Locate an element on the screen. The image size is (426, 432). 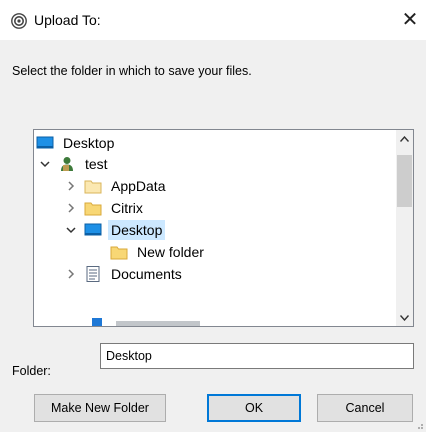
upload-app-icon is located at coordinates (19, 21).